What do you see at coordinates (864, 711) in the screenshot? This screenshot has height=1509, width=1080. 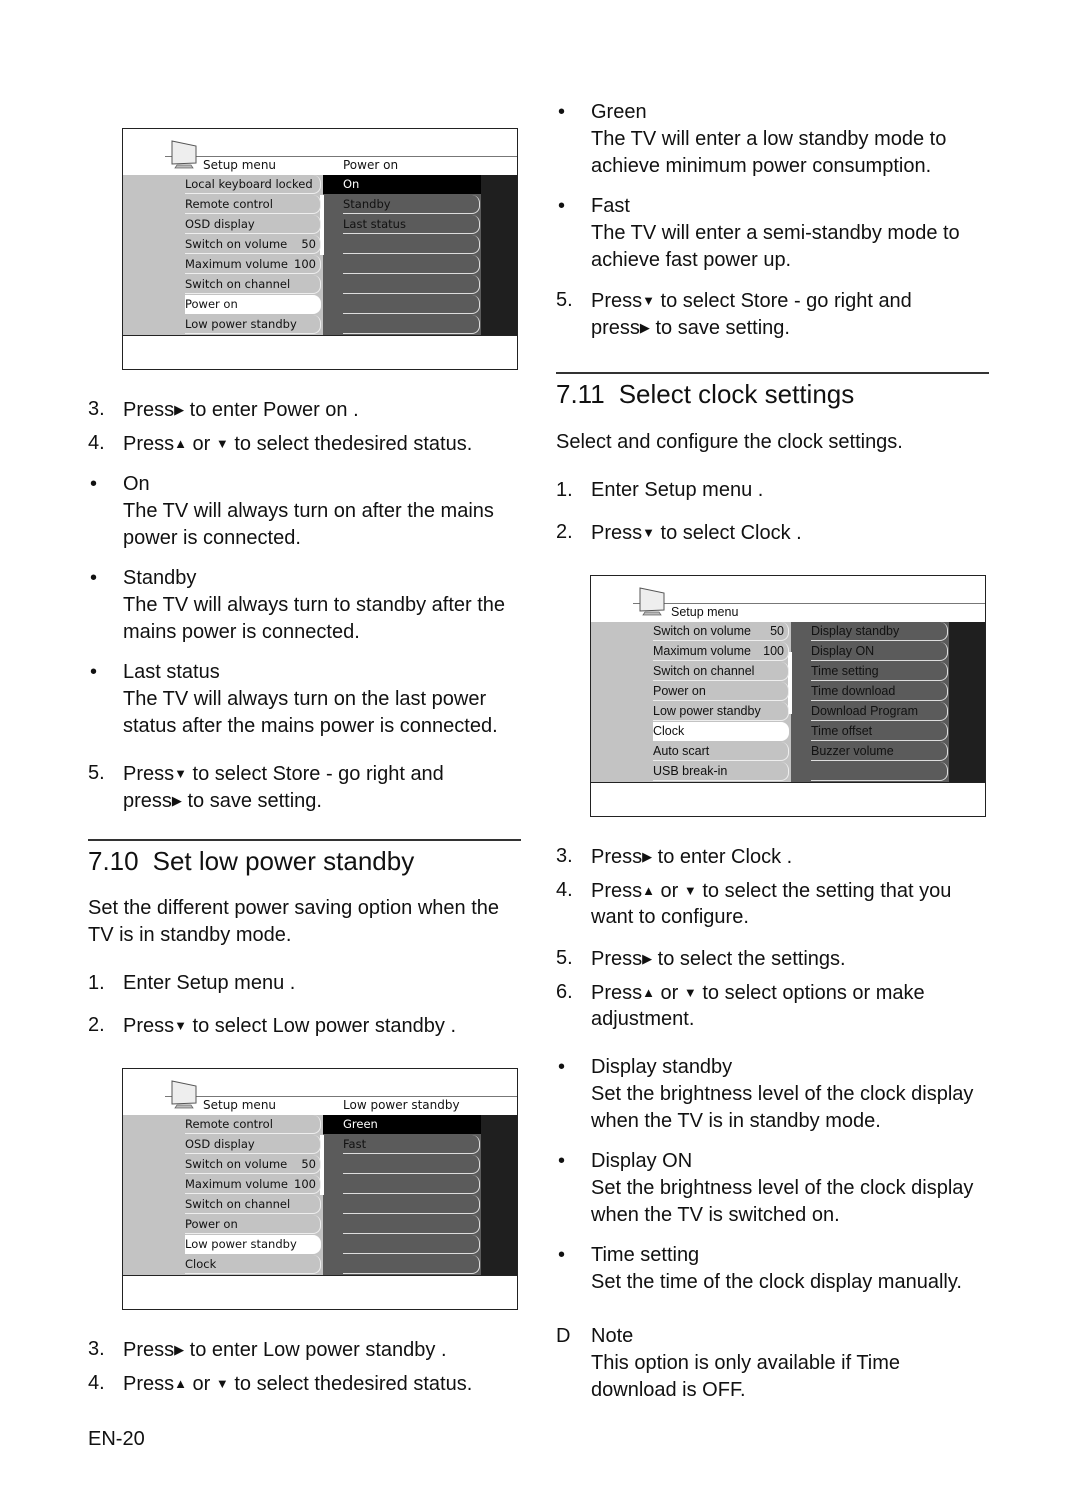 I see `submenu-option-label: Download Program` at bounding box center [864, 711].